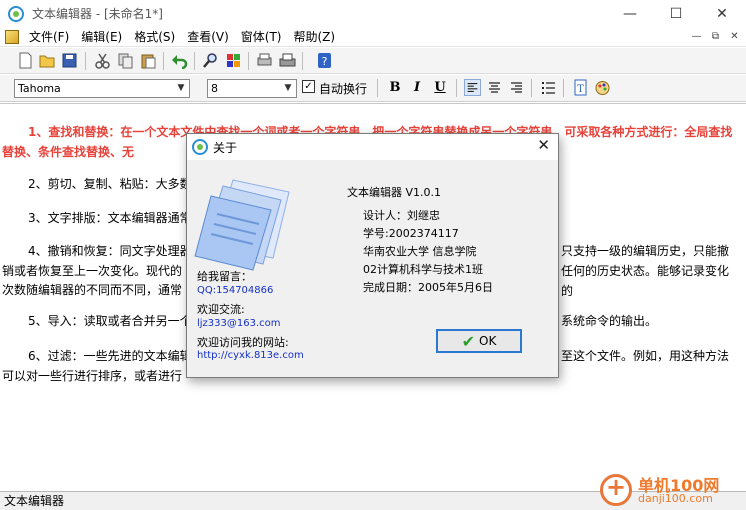 This screenshot has height=510, width=746. Describe the element at coordinates (616, 489) in the screenshot. I see `watermark-icon` at that location.